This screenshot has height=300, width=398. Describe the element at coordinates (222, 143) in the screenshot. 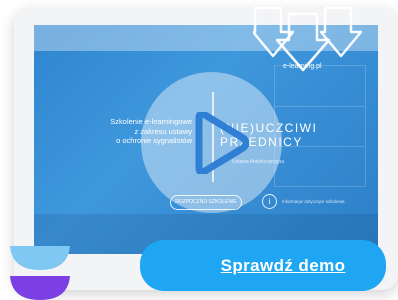

I see `play-icon` at that location.